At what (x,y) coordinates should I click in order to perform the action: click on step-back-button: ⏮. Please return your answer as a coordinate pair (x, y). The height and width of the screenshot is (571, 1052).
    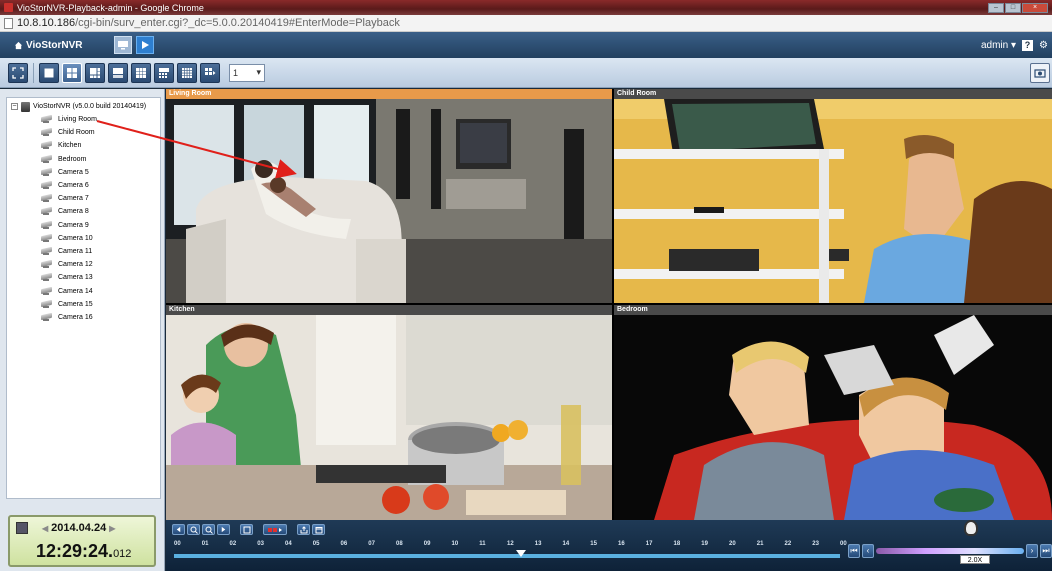
    Looking at the image, I should click on (854, 551).